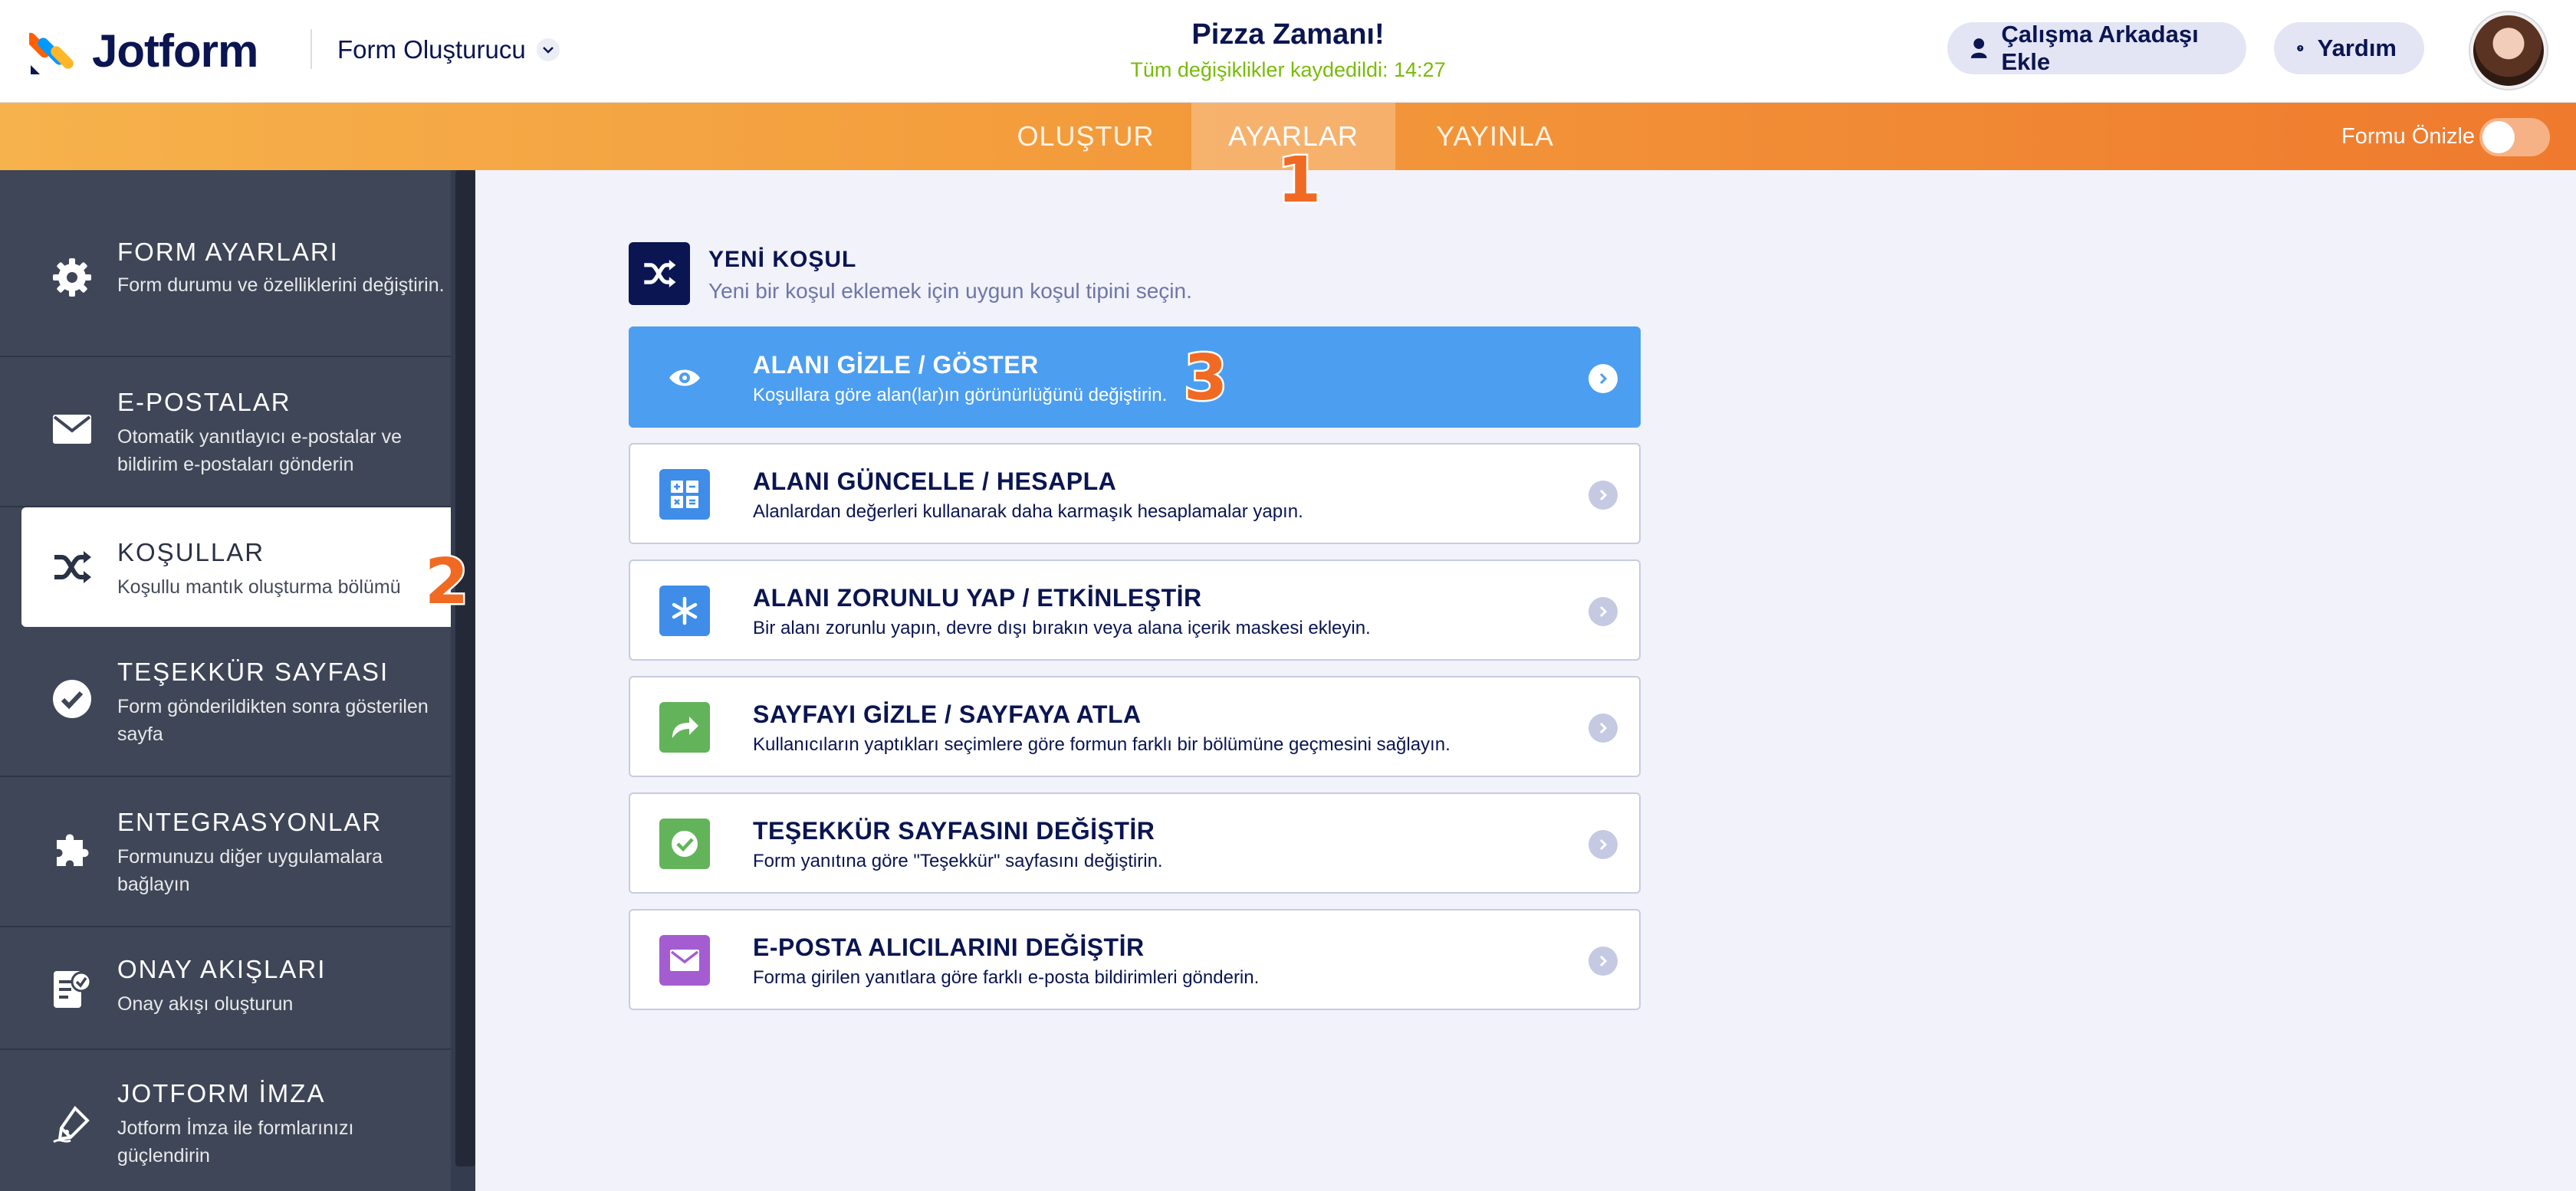  What do you see at coordinates (191, 552) in the screenshot?
I see `sidebar-item-title: KOŞULLAR` at bounding box center [191, 552].